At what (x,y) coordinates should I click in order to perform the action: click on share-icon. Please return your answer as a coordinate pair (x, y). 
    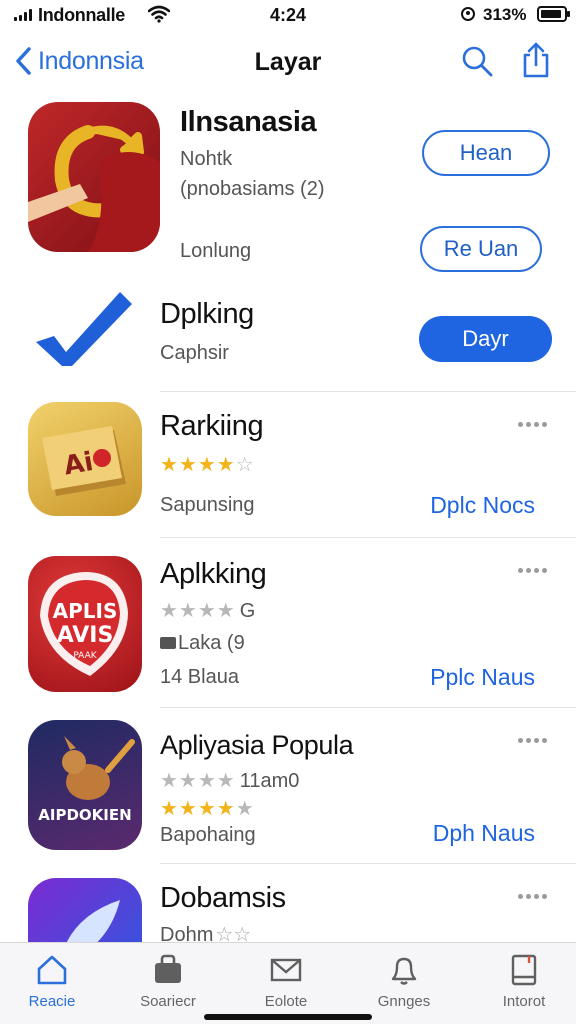
    Looking at the image, I should click on (536, 60).